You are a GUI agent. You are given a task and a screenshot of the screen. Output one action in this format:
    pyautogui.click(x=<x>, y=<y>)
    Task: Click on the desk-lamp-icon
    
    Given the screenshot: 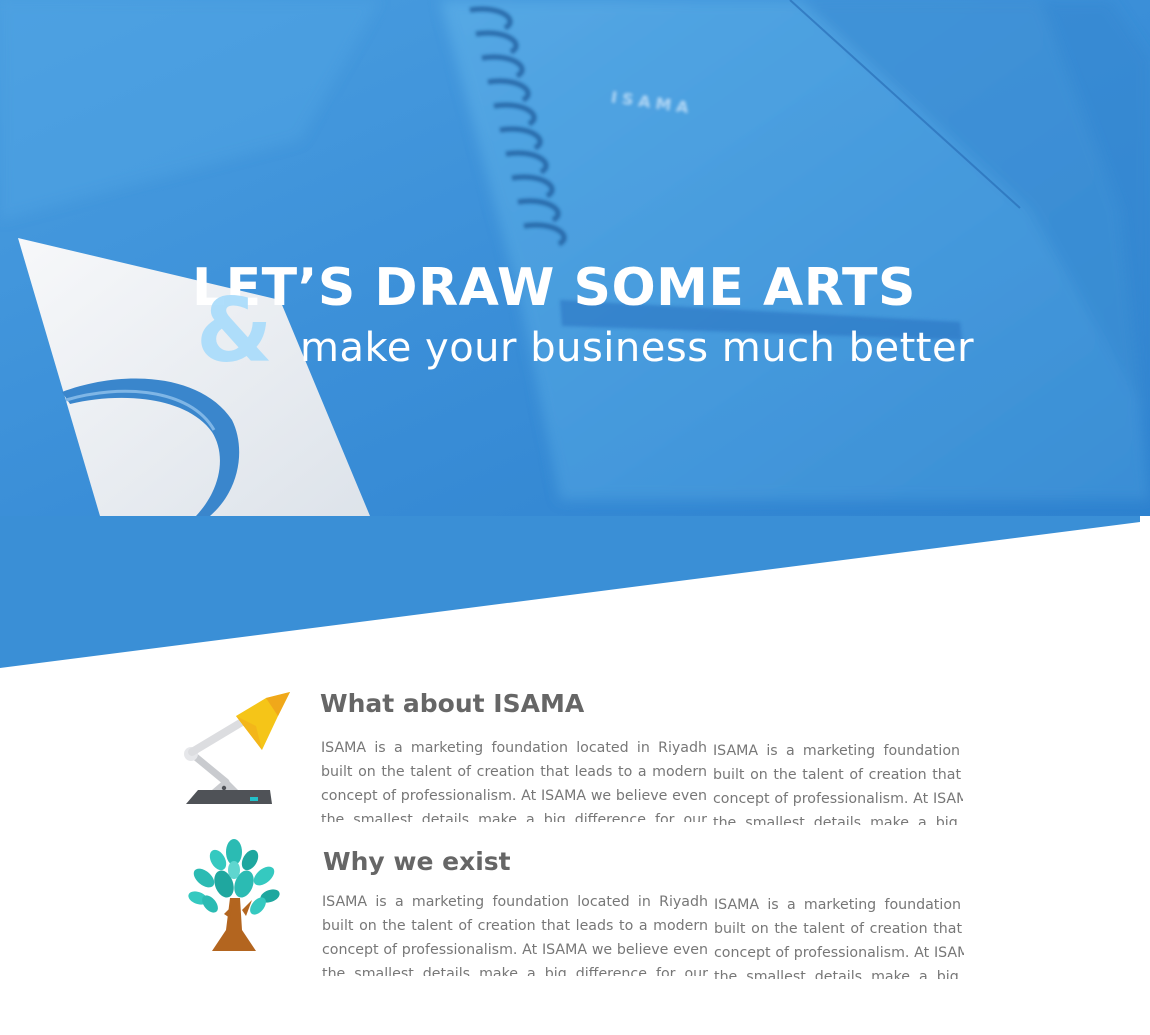 What is the action you would take?
    pyautogui.click(x=237, y=748)
    